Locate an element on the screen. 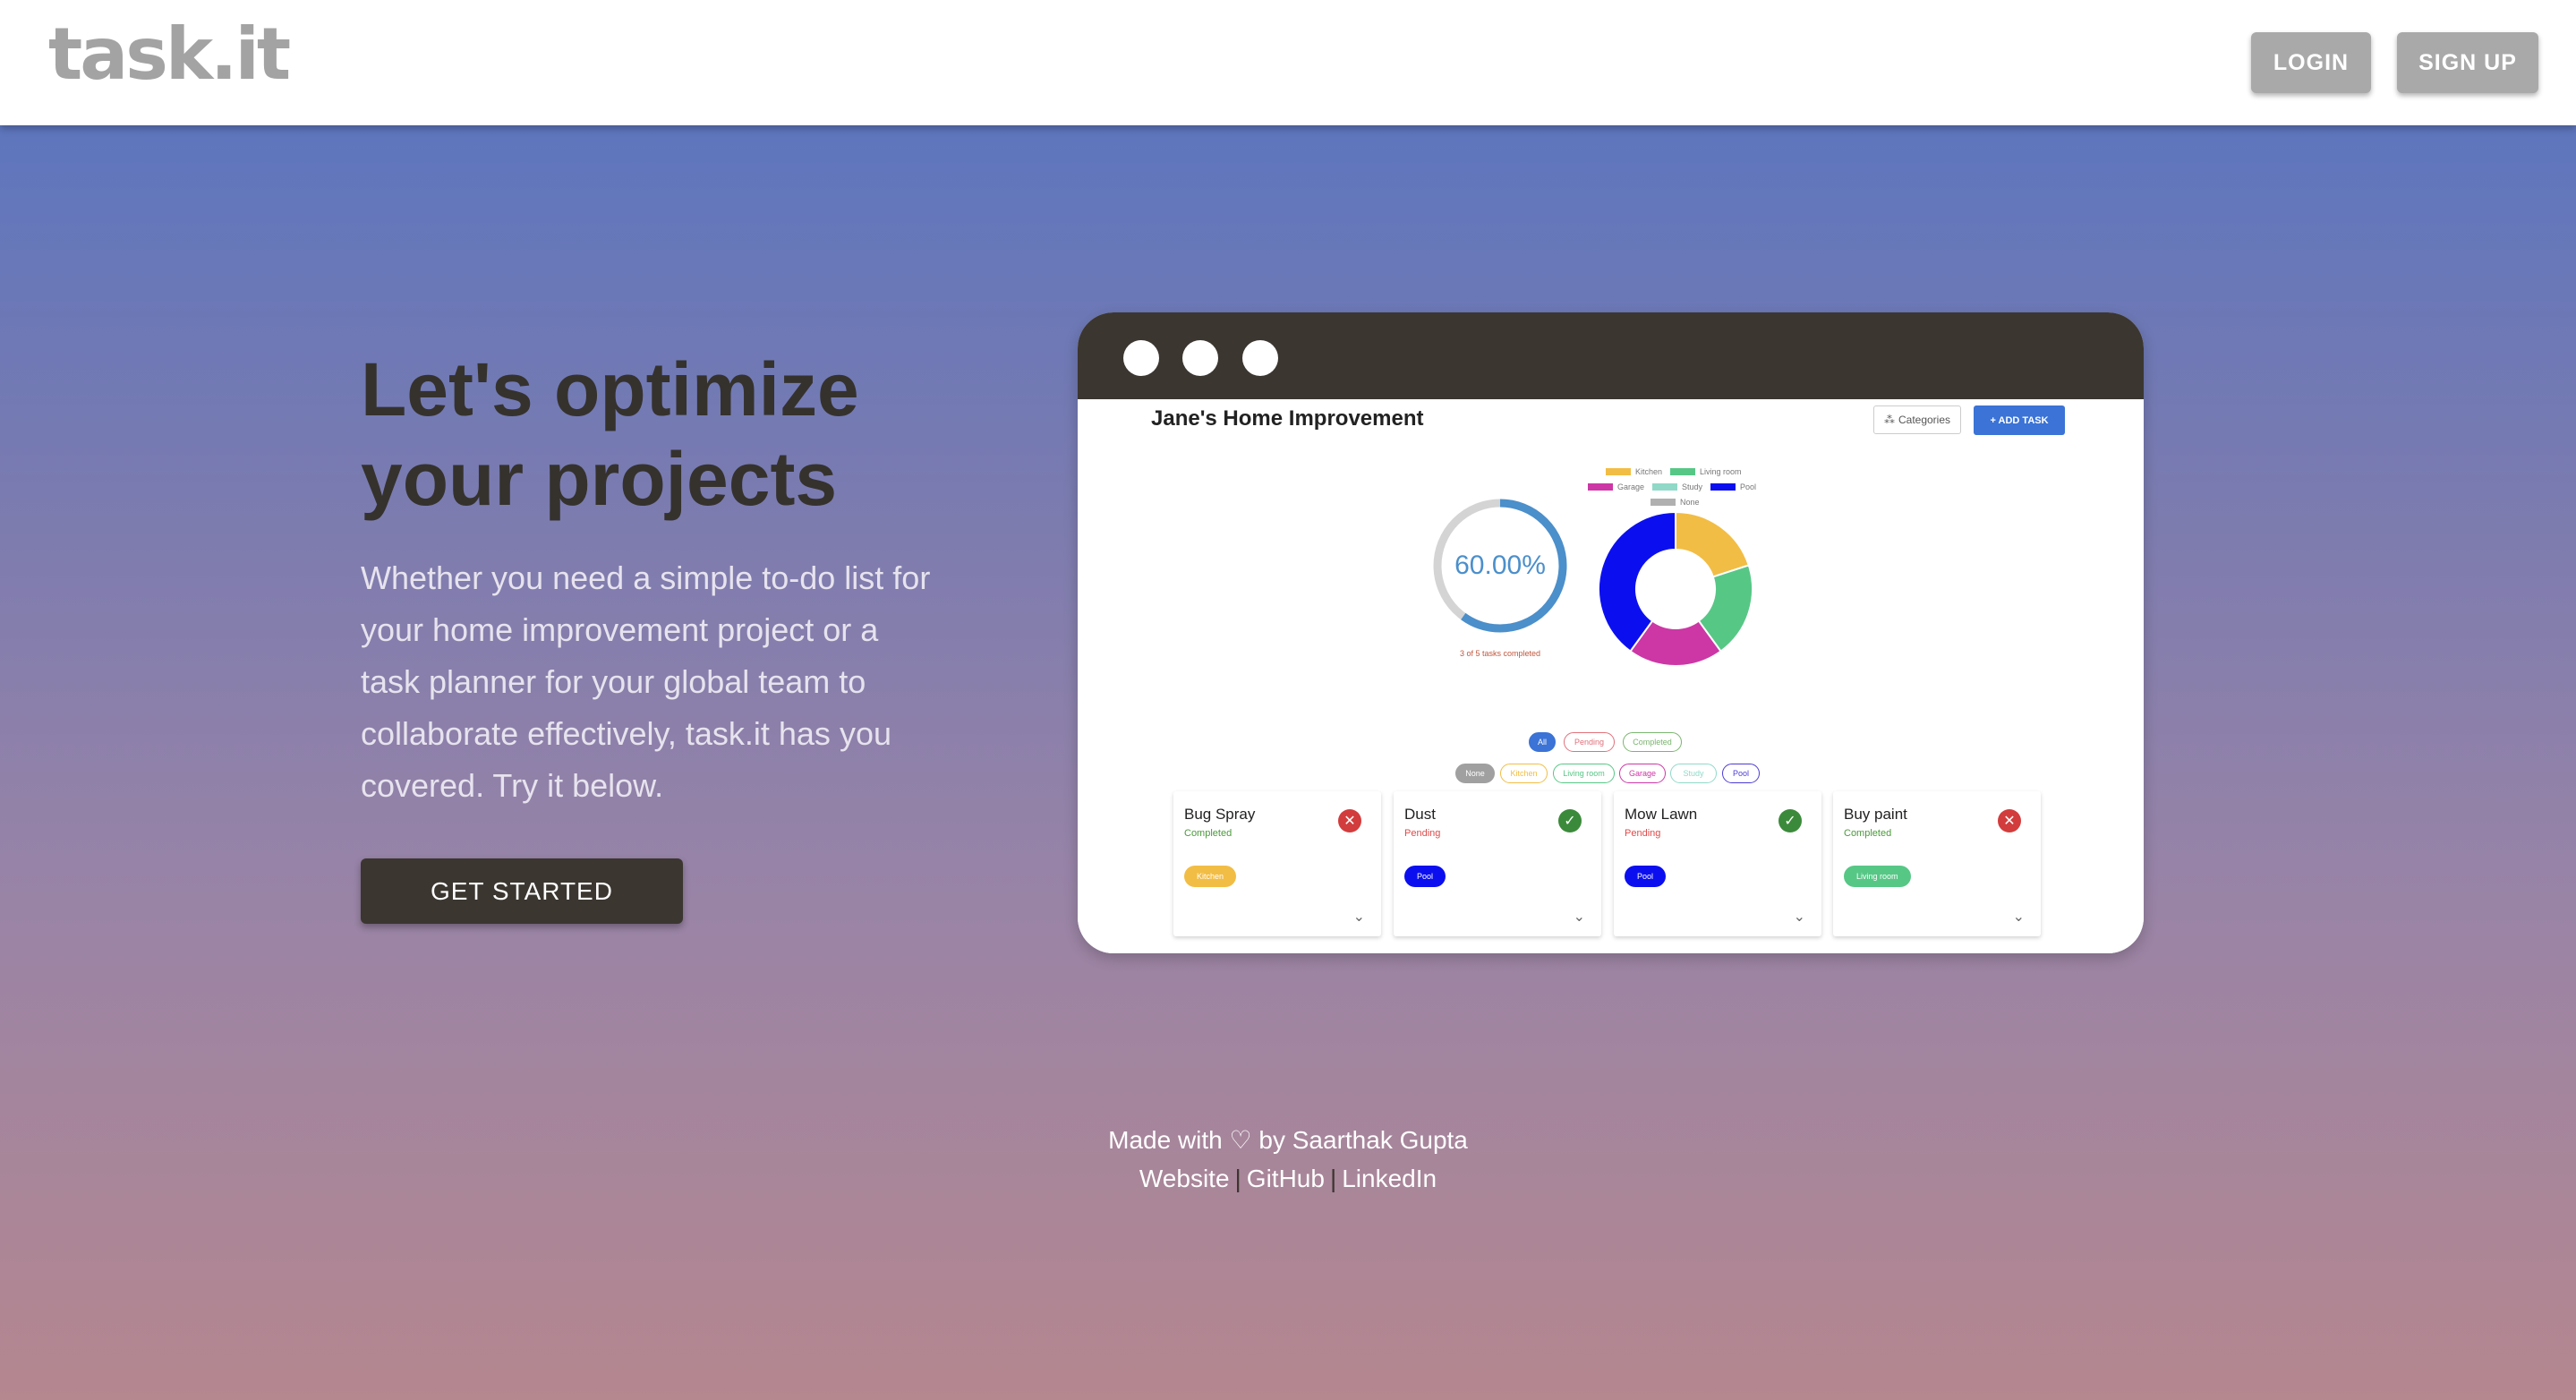 The image size is (2576, 1400). task-card: Mow Lawn Pending ✓ Pool ⌄ is located at coordinates (1717, 863).